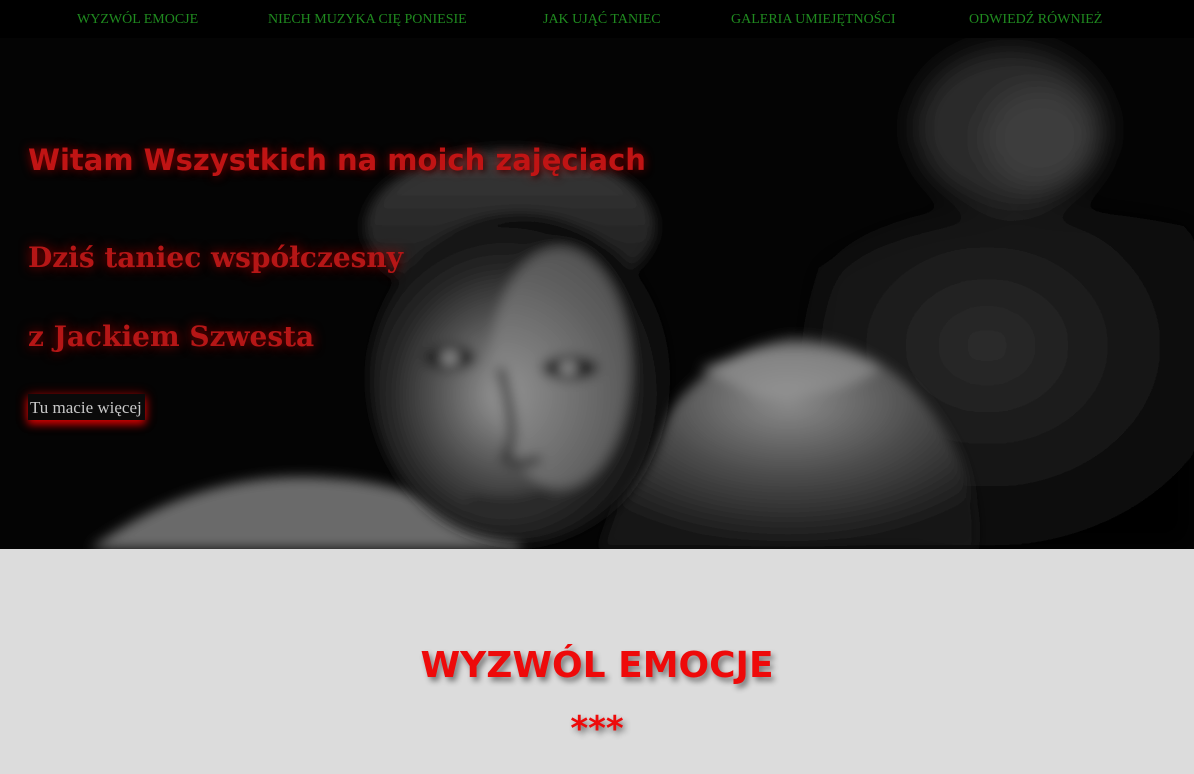 The image size is (1194, 774). Describe the element at coordinates (86, 407) in the screenshot. I see `more-info-button: Tu macie więcej` at that location.